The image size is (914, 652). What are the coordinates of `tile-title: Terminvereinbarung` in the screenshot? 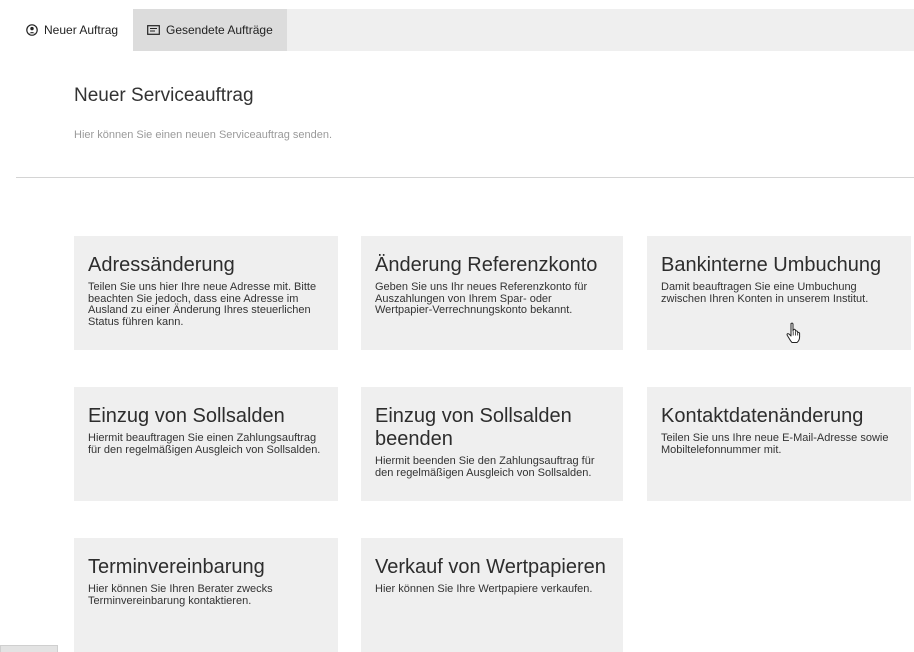 It's located at (176, 567).